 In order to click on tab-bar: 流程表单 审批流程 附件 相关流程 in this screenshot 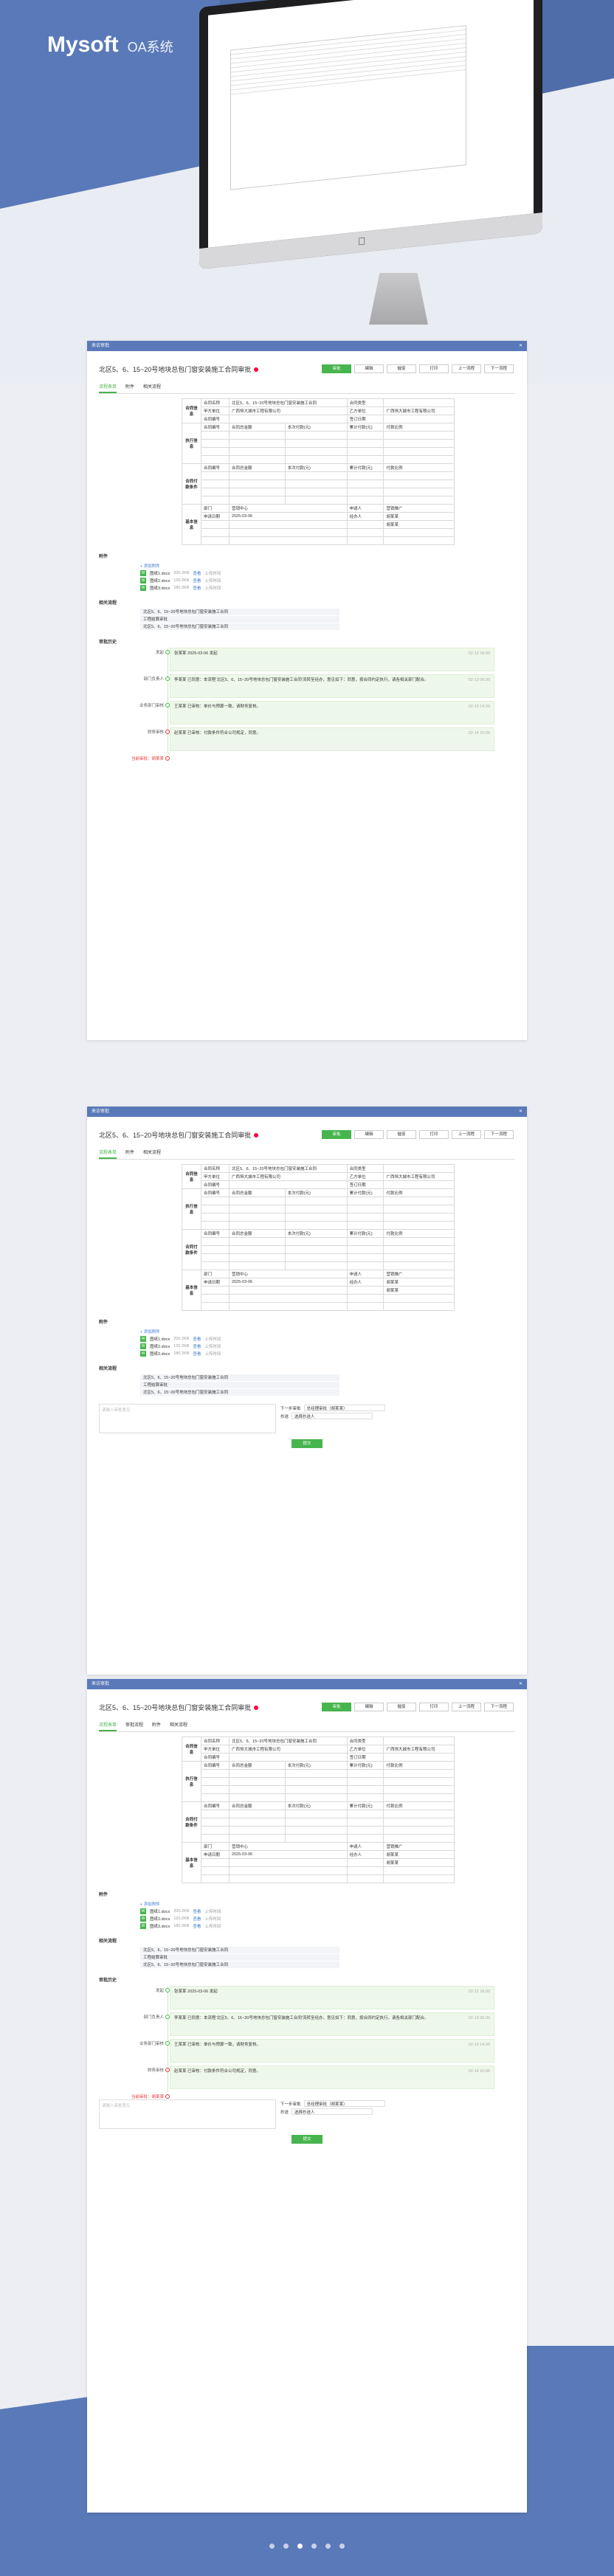, I will do `click(307, 1726)`.